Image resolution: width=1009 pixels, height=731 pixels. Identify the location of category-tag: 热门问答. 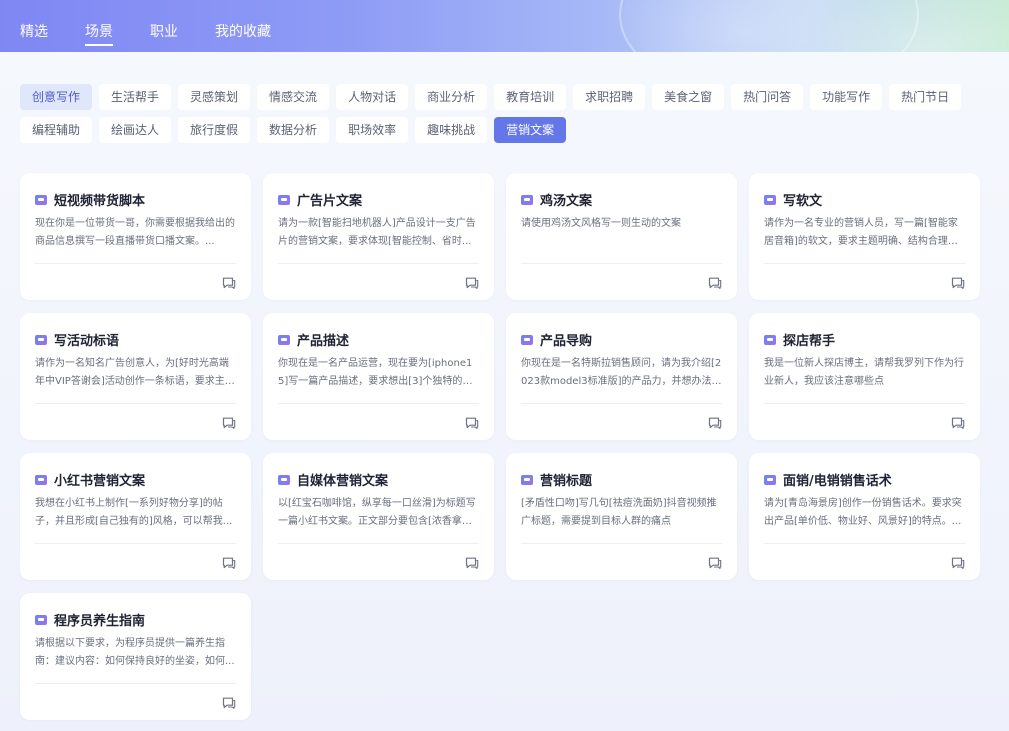
(767, 97).